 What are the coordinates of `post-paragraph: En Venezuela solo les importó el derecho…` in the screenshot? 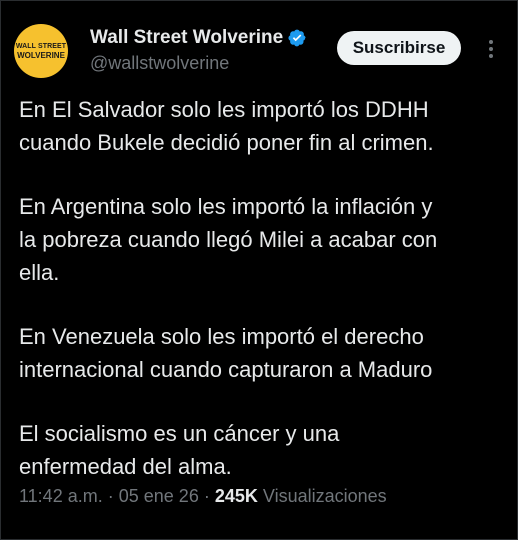 It's located at (264, 353).